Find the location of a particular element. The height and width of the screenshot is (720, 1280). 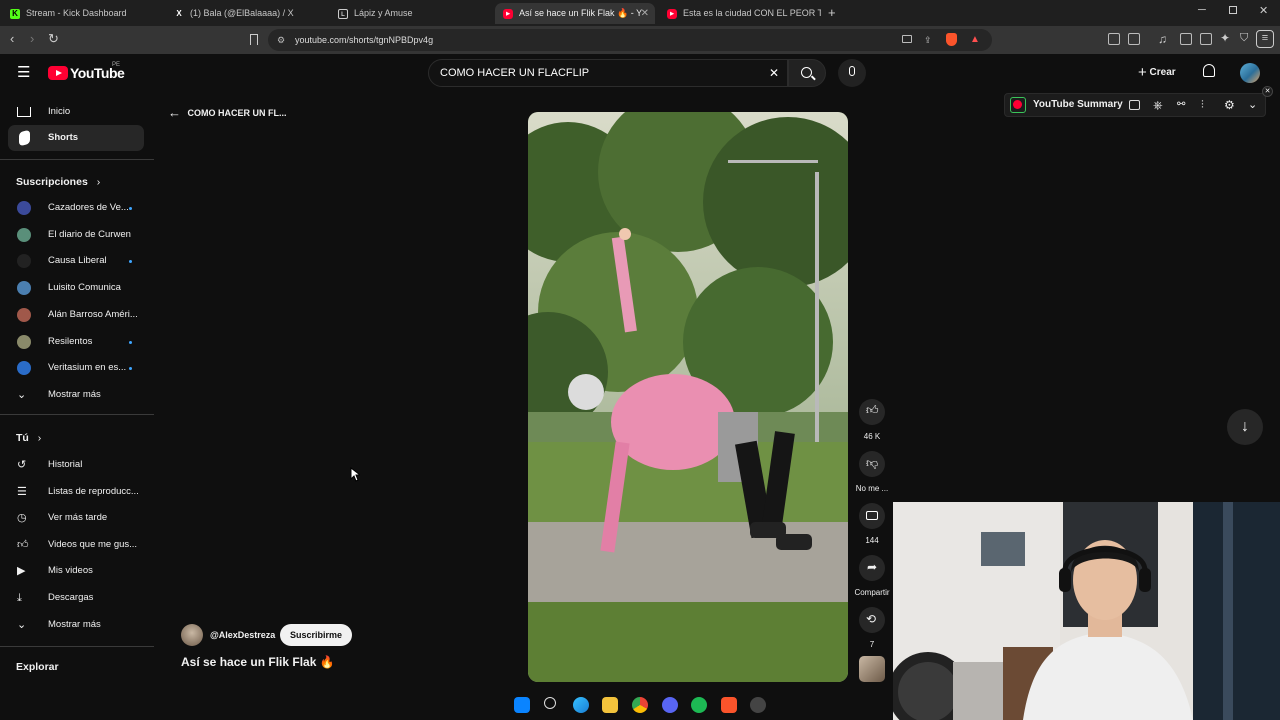

browser-tab: K Stream - Kick Dashboard is located at coordinates (82, 13).